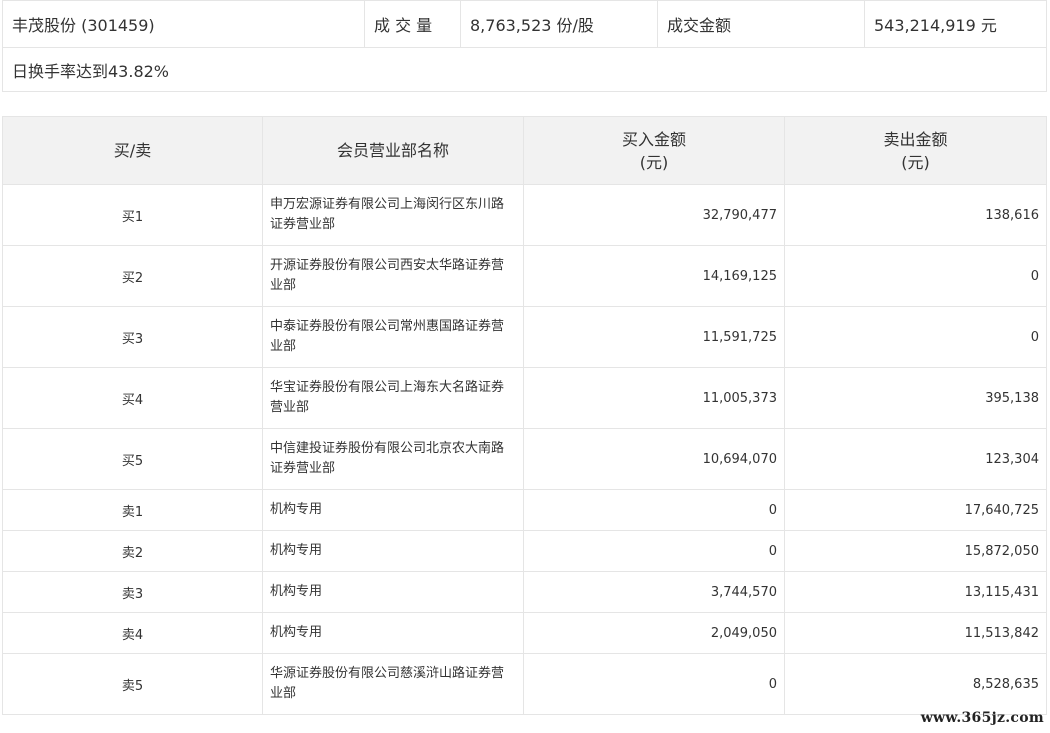  I want to click on row-side: 买4, so click(132, 398).